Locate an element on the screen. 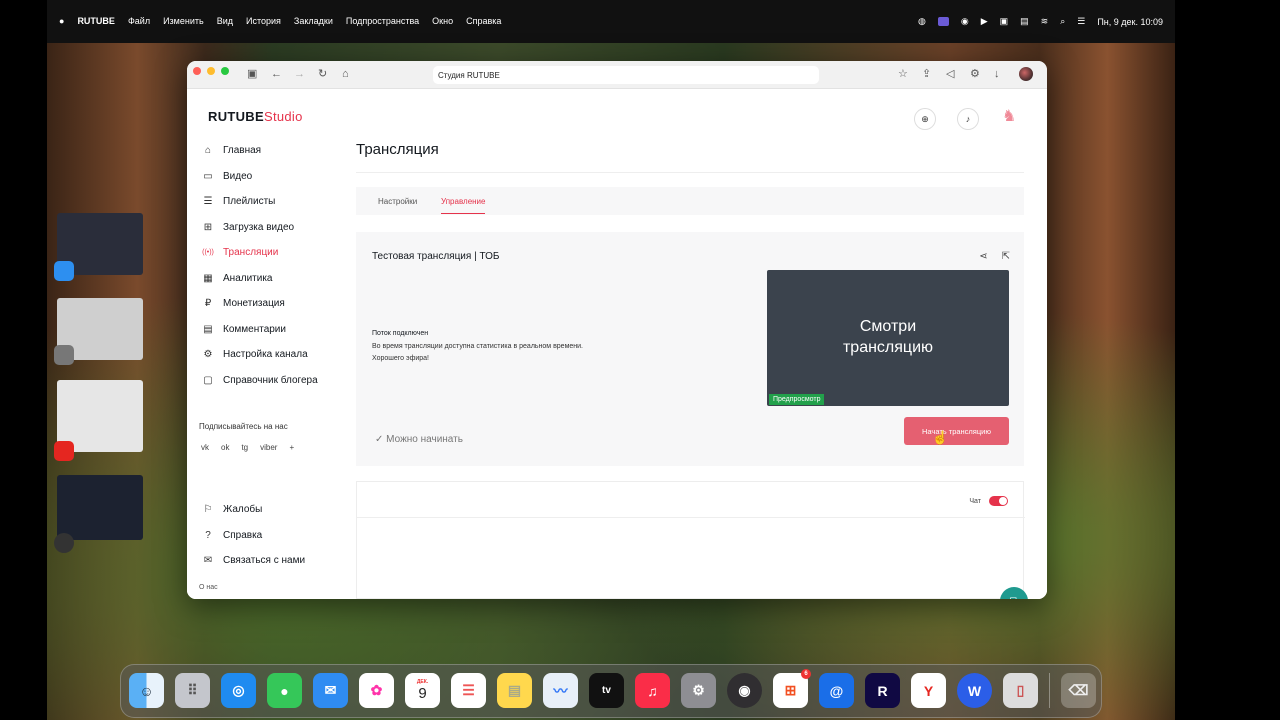  download-icon: ↓ is located at coordinates (997, 74).